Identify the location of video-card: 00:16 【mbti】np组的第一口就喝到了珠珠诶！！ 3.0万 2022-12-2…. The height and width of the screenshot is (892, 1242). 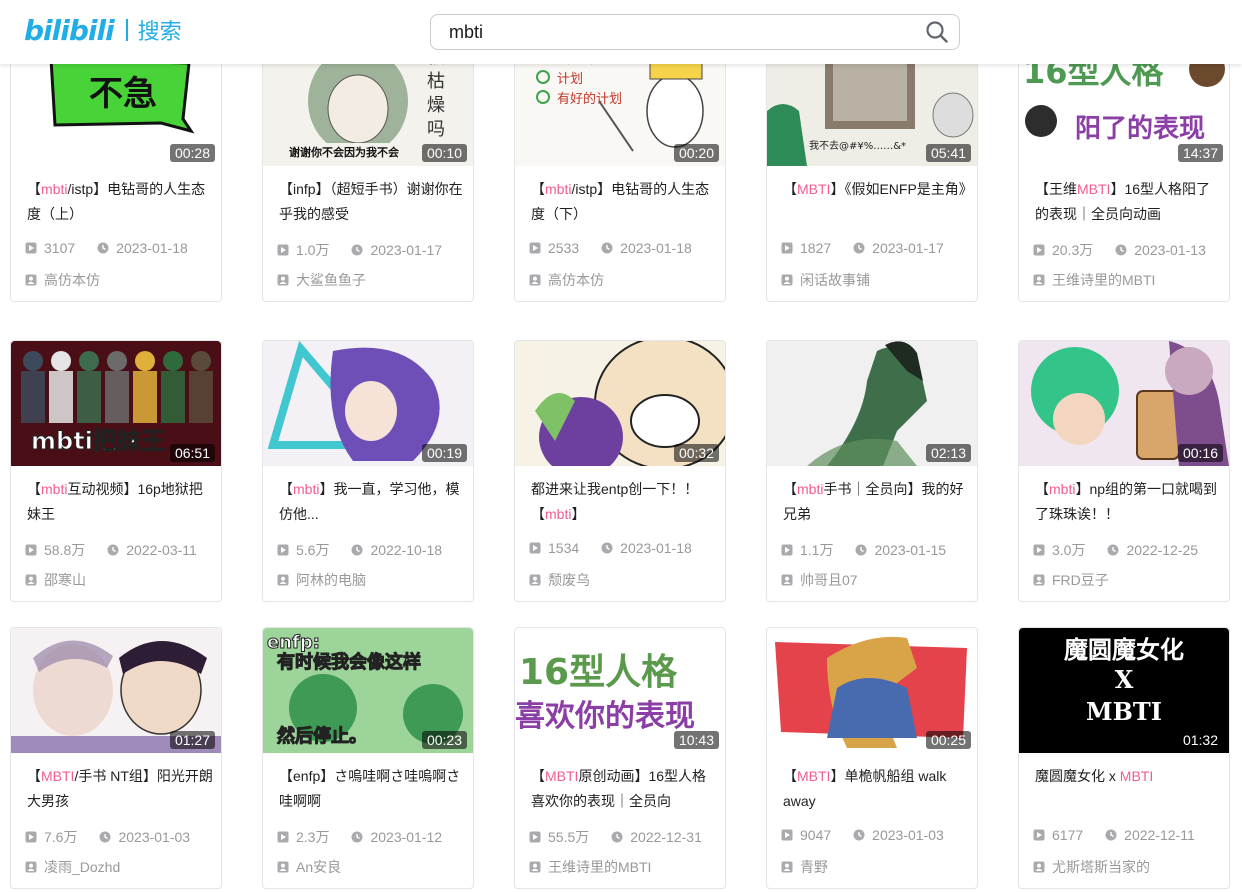
(1124, 471).